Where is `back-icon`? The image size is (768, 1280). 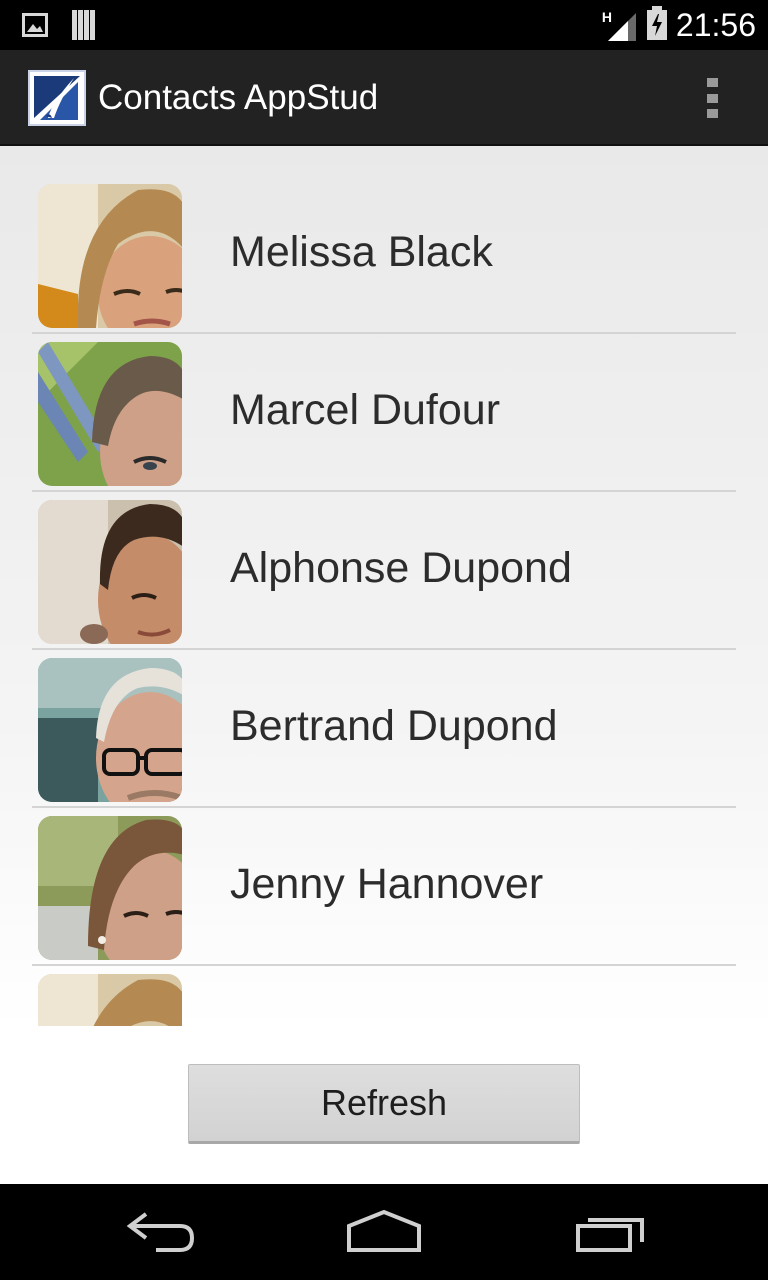
back-icon is located at coordinates (161, 1232).